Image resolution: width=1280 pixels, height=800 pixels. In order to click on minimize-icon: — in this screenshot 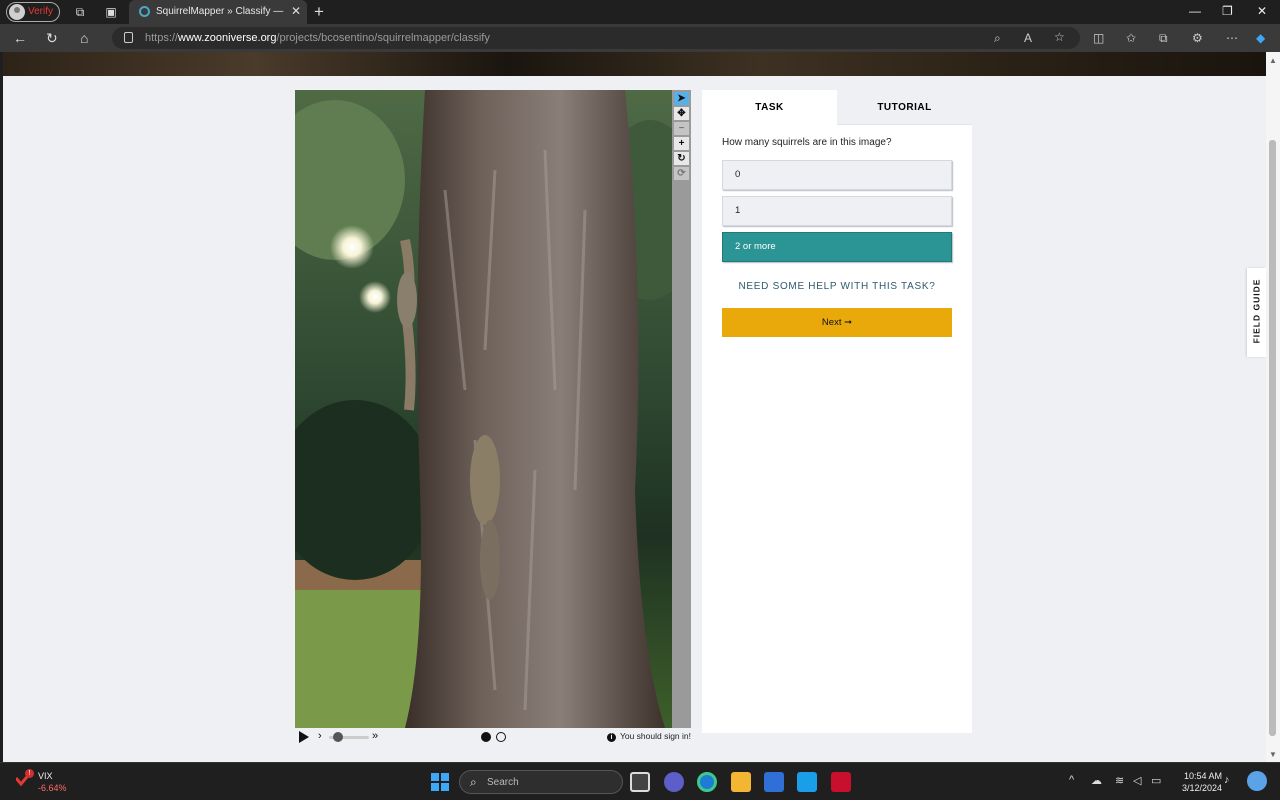, I will do `click(1195, 11)`.